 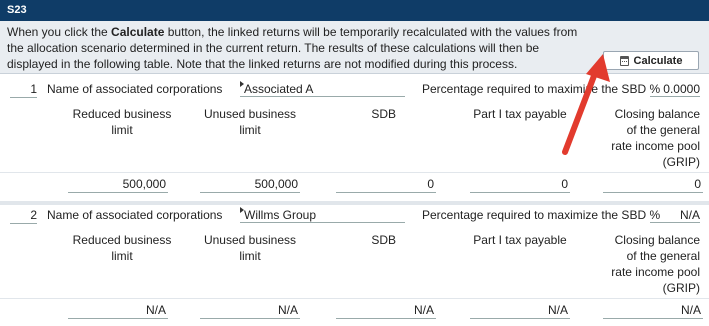 I want to click on reduced-business-limit-value: N/A, so click(x=118, y=310).